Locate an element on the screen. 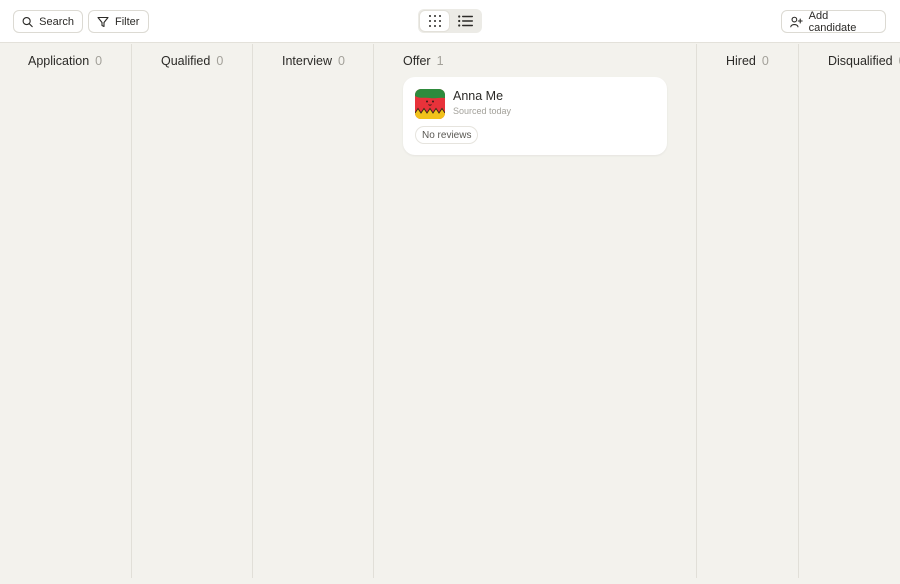 The image size is (900, 584). grid-dots-icon is located at coordinates (434, 21).